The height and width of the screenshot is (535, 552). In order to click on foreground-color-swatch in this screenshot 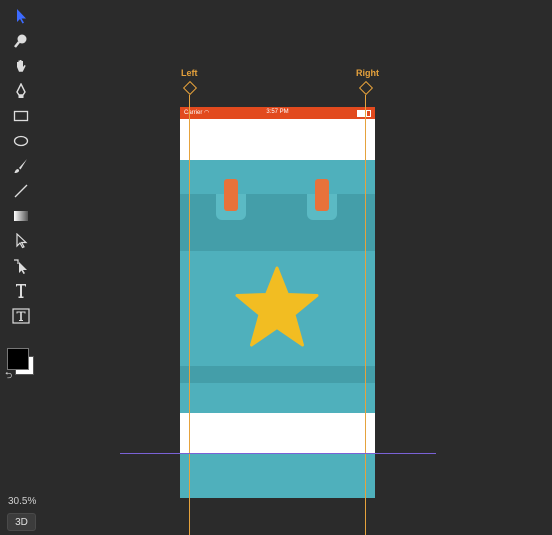, I will do `click(18, 359)`.